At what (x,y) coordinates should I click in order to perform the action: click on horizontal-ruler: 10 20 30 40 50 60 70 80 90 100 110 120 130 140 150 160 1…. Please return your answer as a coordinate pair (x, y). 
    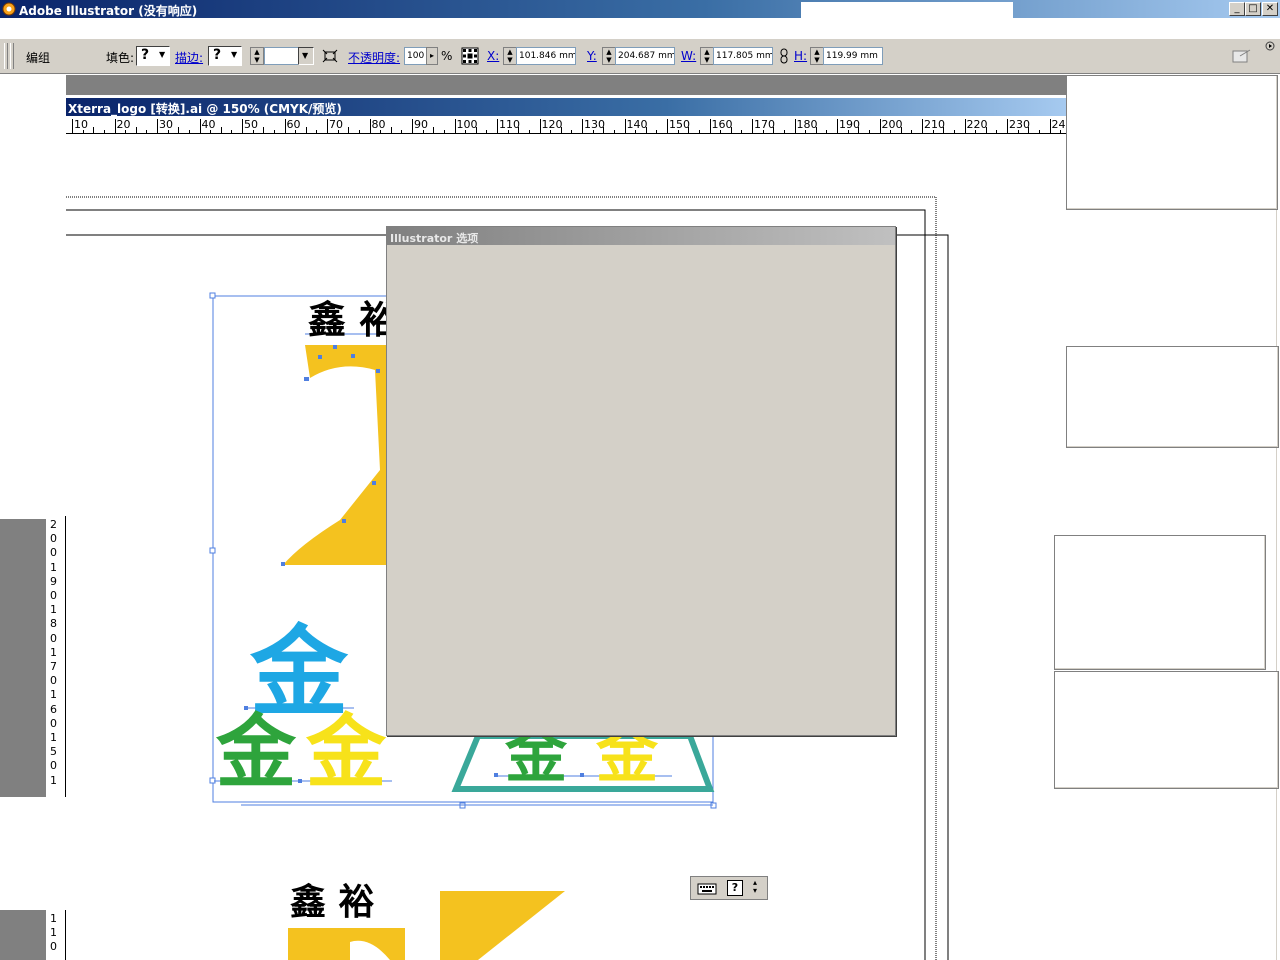
    Looking at the image, I should click on (566, 125).